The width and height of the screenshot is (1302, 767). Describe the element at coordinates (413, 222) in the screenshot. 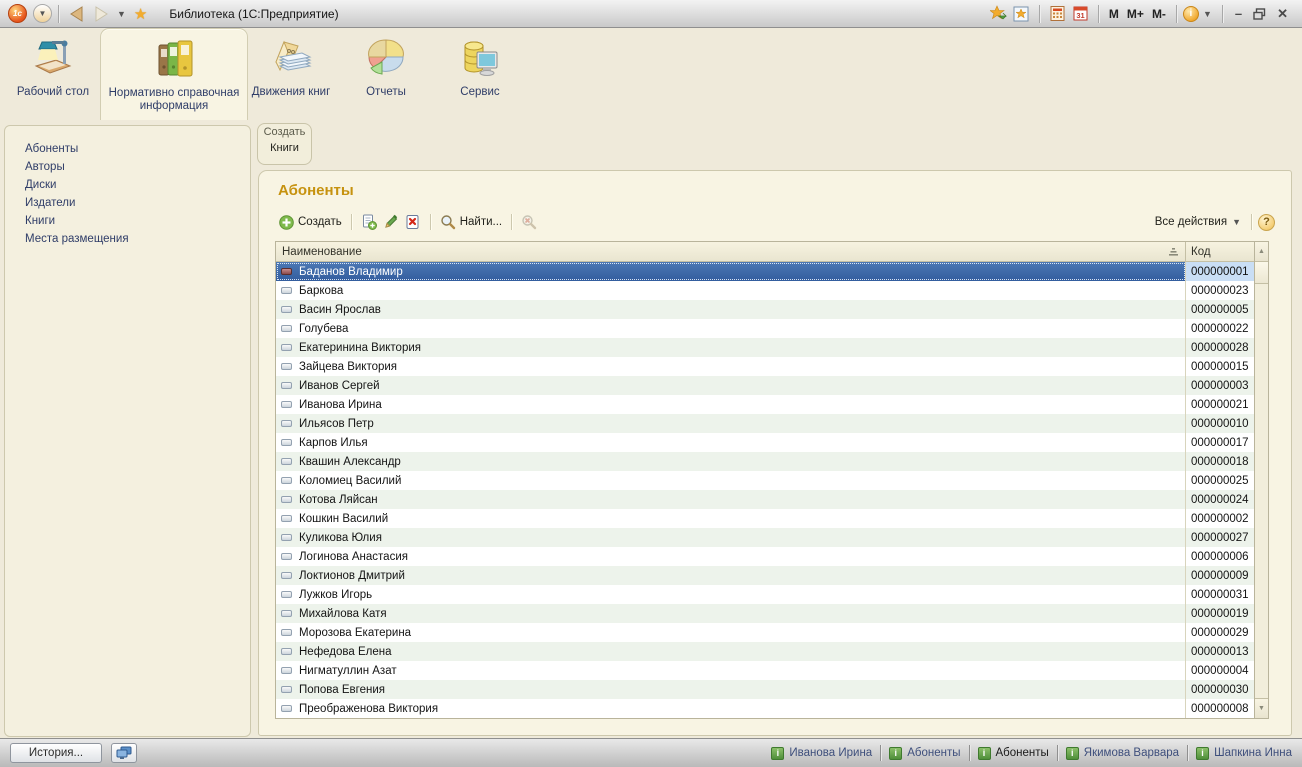

I see `delete-button` at that location.